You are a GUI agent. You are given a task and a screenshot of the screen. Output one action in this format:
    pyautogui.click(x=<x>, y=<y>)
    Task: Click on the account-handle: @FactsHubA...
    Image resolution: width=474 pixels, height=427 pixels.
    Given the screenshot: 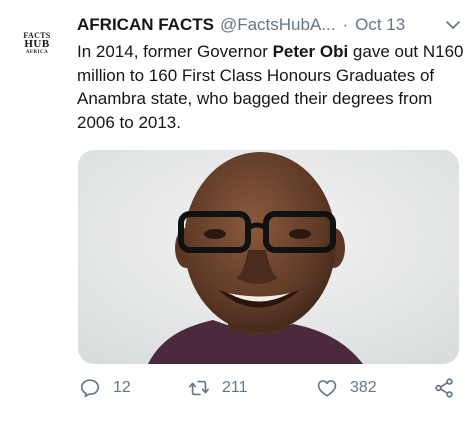 What is the action you would take?
    pyautogui.click(x=278, y=25)
    